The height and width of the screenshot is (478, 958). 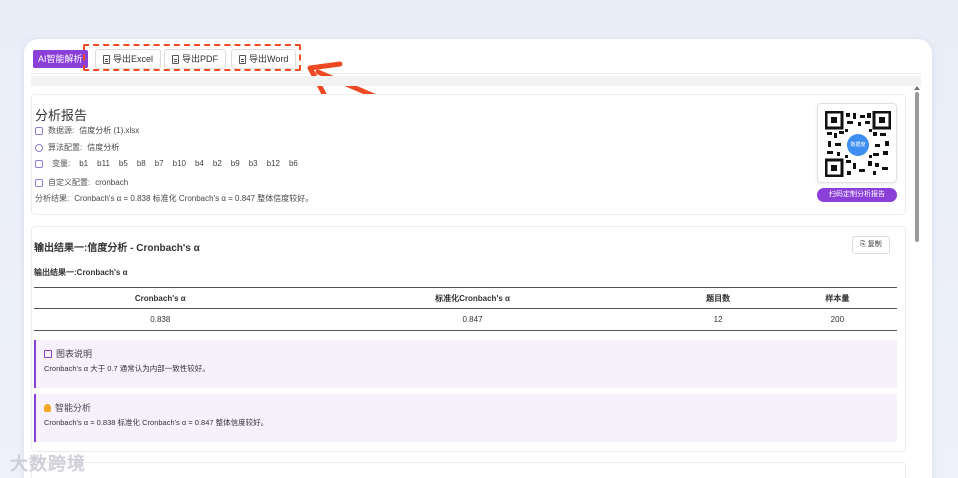 I want to click on table-header: 样本量, so click(x=837, y=298).